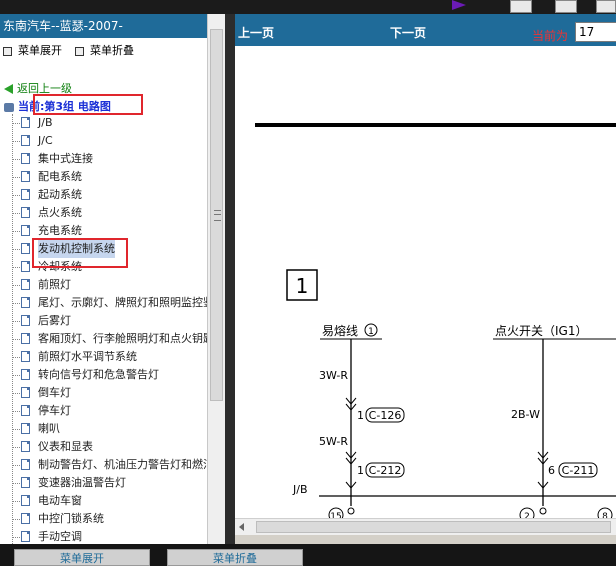  Describe the element at coordinates (333, 441) in the screenshot. I see `wire-label-2: 5W-R` at that location.